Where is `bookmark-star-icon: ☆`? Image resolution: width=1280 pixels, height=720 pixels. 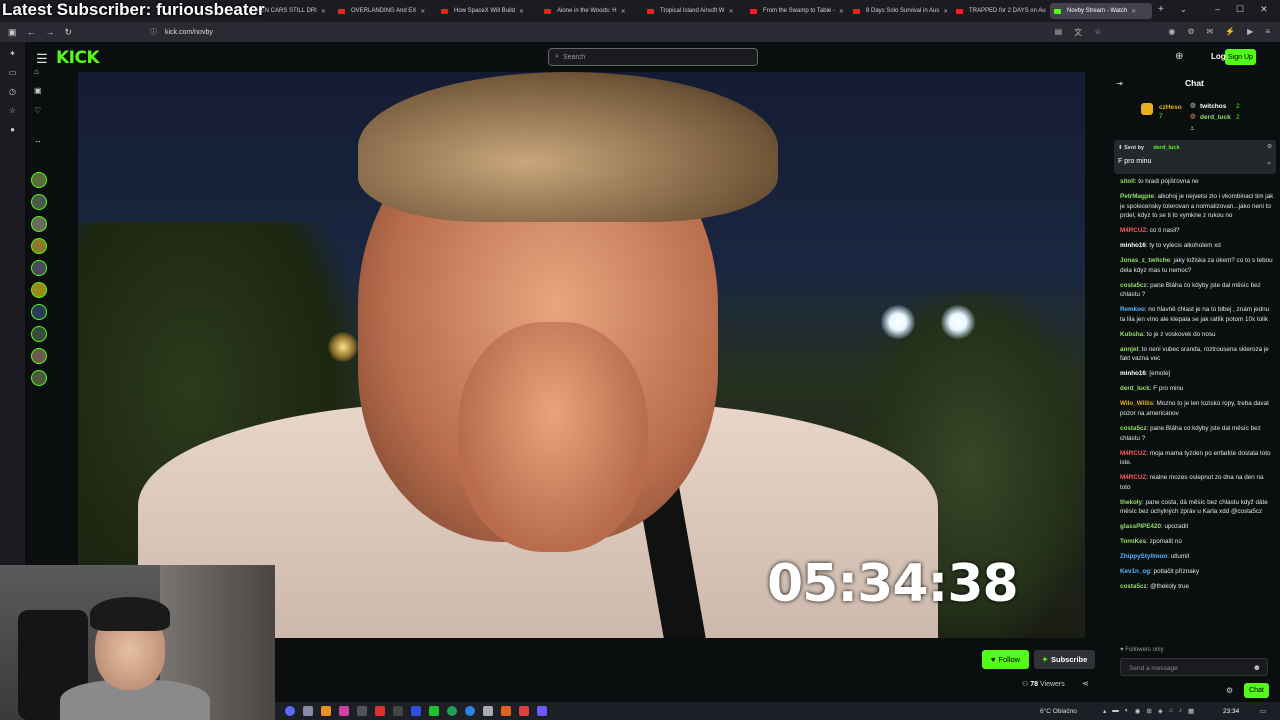 bookmark-star-icon: ☆ is located at coordinates (1097, 32).